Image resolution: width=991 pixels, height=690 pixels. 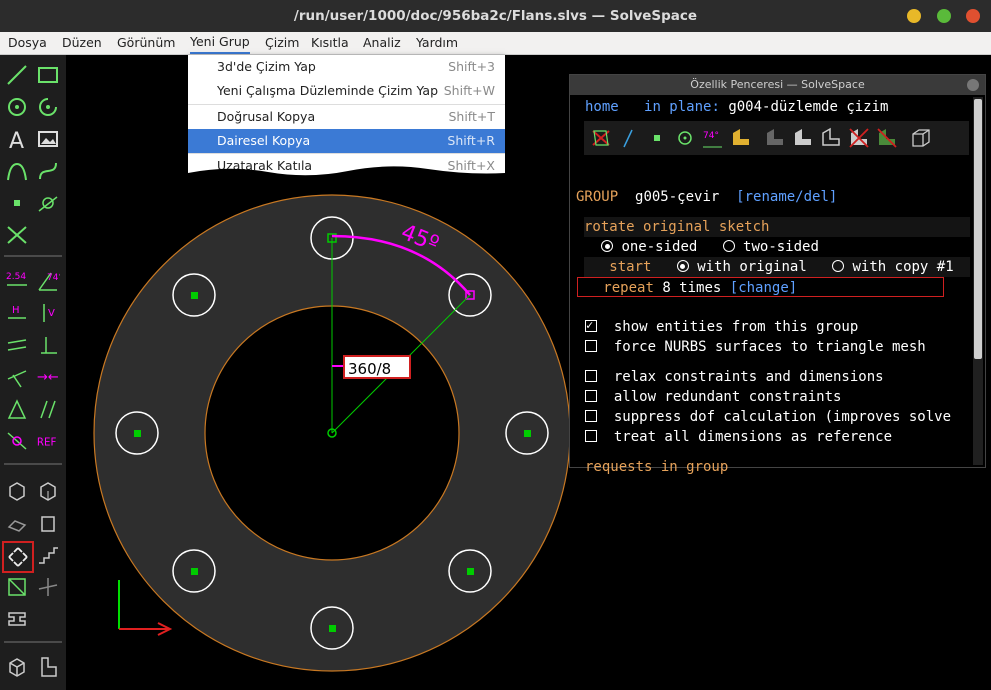 What do you see at coordinates (601, 138) in the screenshot?
I see `workplane-toggle-icon` at bounding box center [601, 138].